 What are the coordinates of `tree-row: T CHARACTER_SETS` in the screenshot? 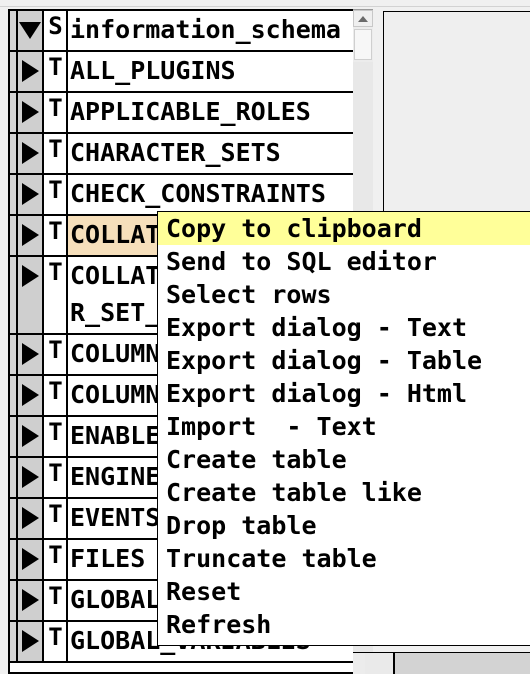 It's located at (181, 154).